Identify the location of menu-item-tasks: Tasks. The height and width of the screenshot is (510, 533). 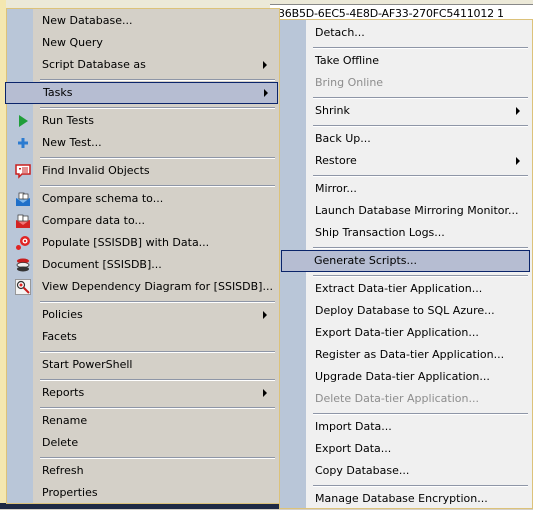
(141, 93).